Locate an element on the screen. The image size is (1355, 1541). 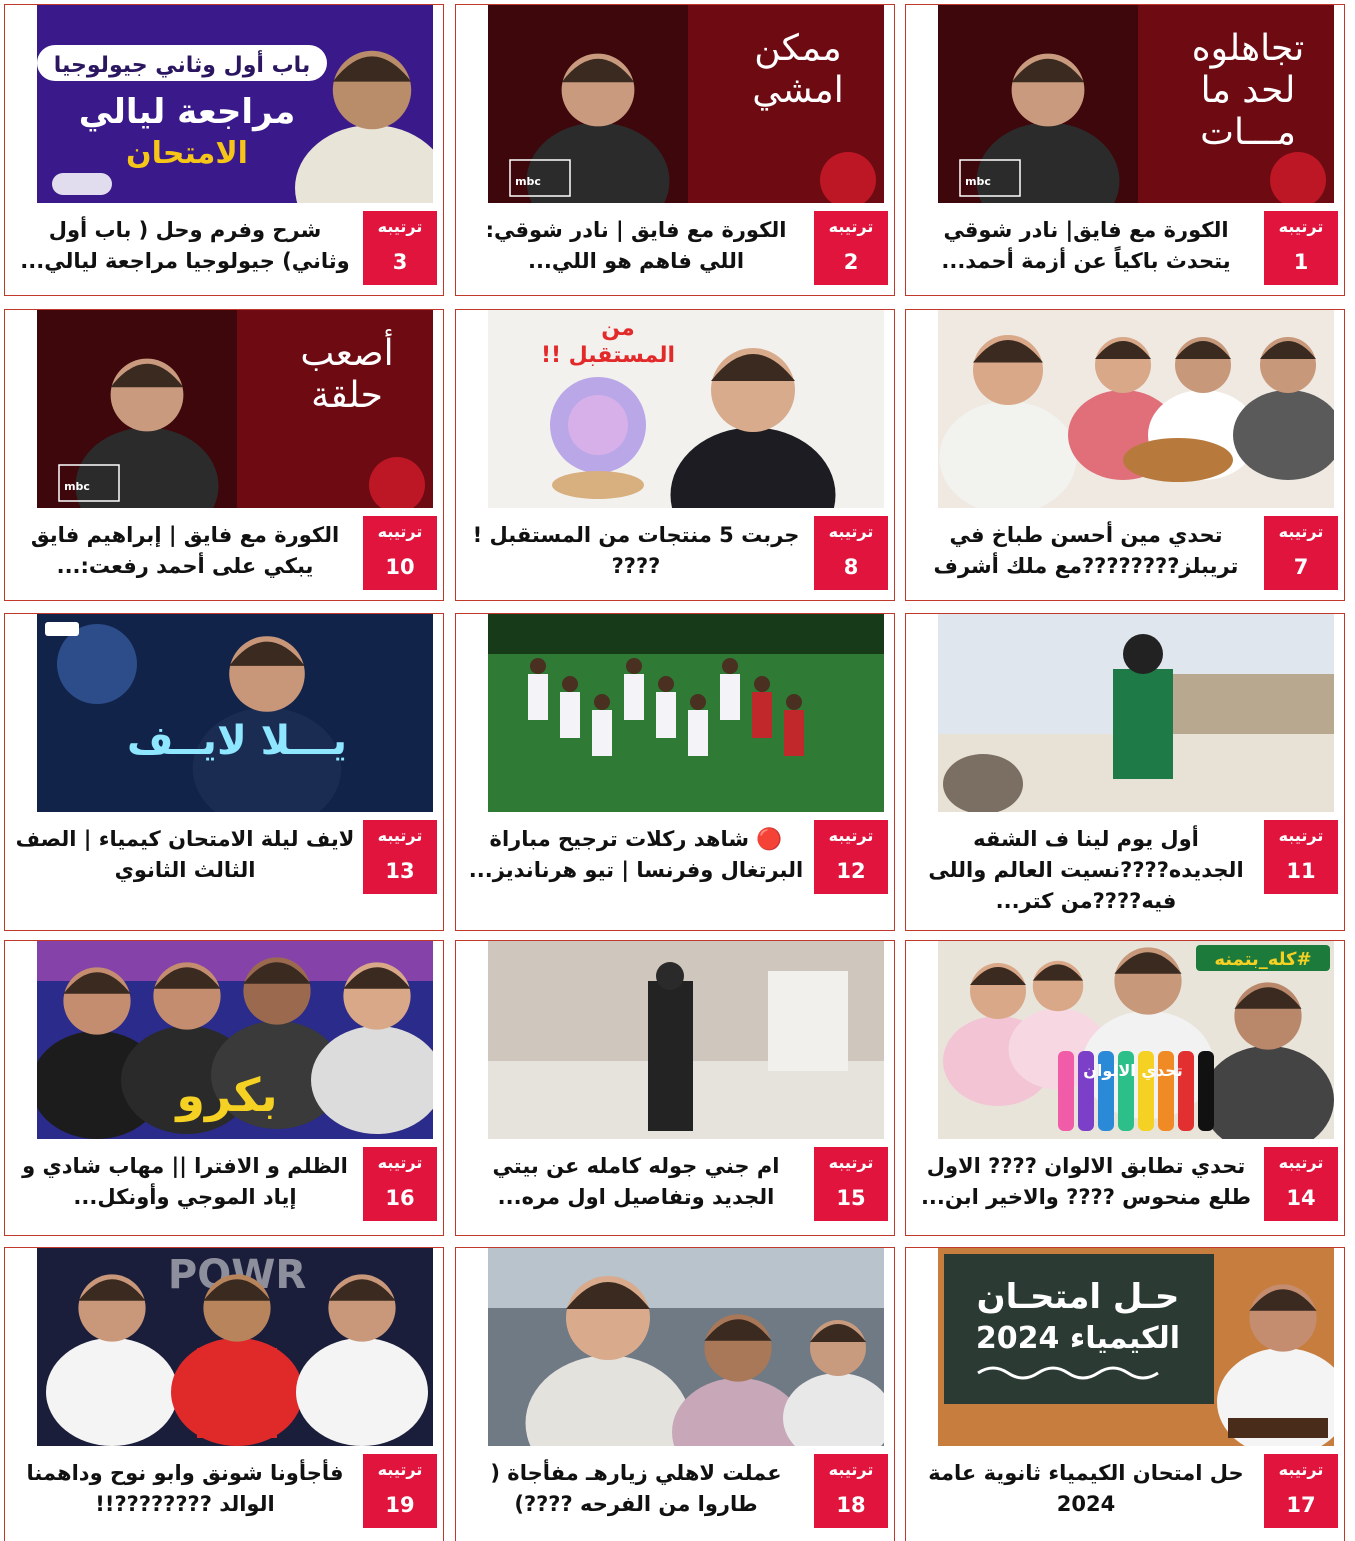
rank-number: 1 is located at coordinates (1301, 262).